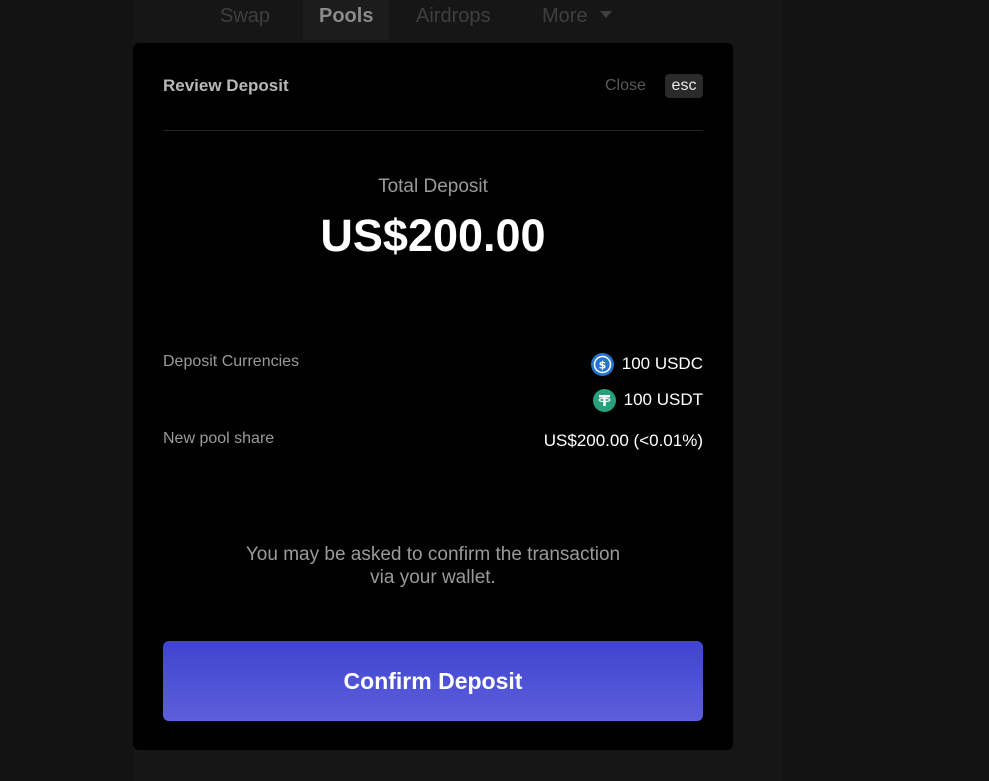 The width and height of the screenshot is (989, 781). Describe the element at coordinates (231, 361) in the screenshot. I see `deposit-currencies-label: Deposit Currencies` at that location.